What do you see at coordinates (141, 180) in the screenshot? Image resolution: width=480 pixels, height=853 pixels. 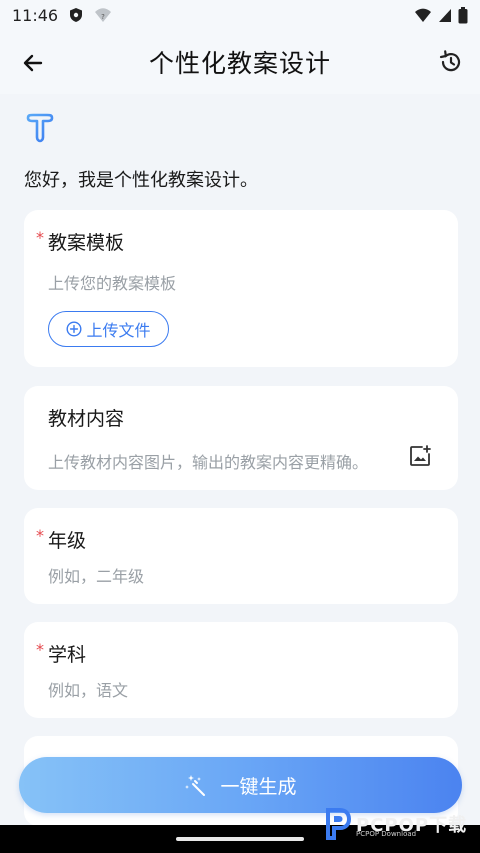 I see `greeting-text: 您好，我是个性化教案设计。` at bounding box center [141, 180].